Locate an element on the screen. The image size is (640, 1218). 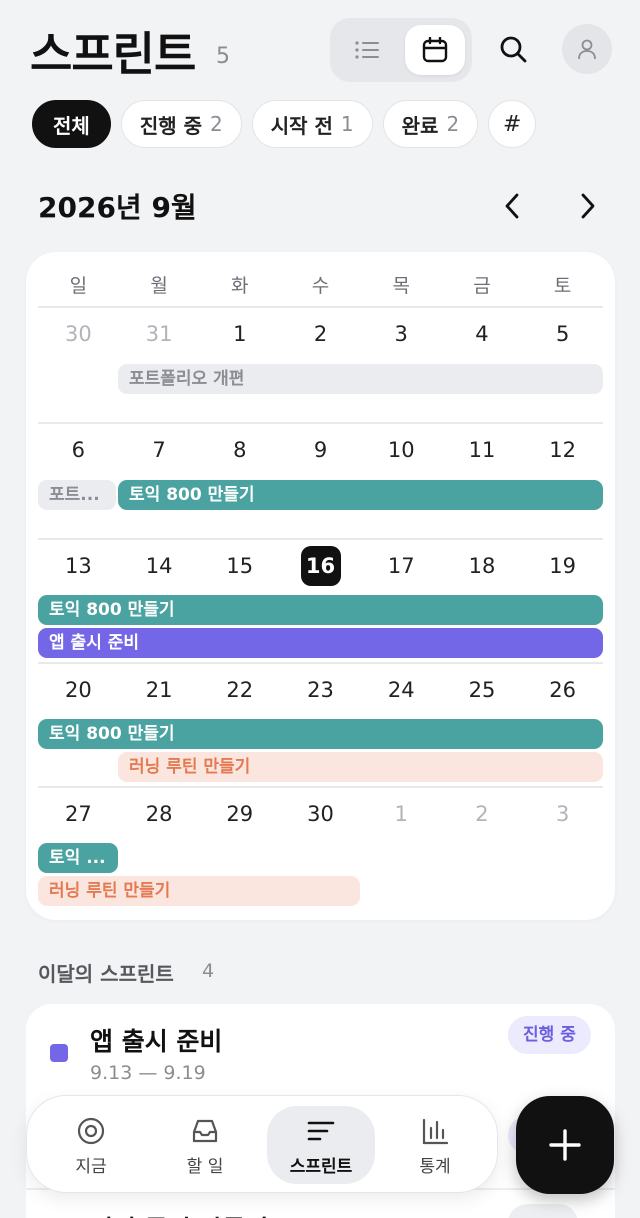
next-month-button is located at coordinates (588, 206).